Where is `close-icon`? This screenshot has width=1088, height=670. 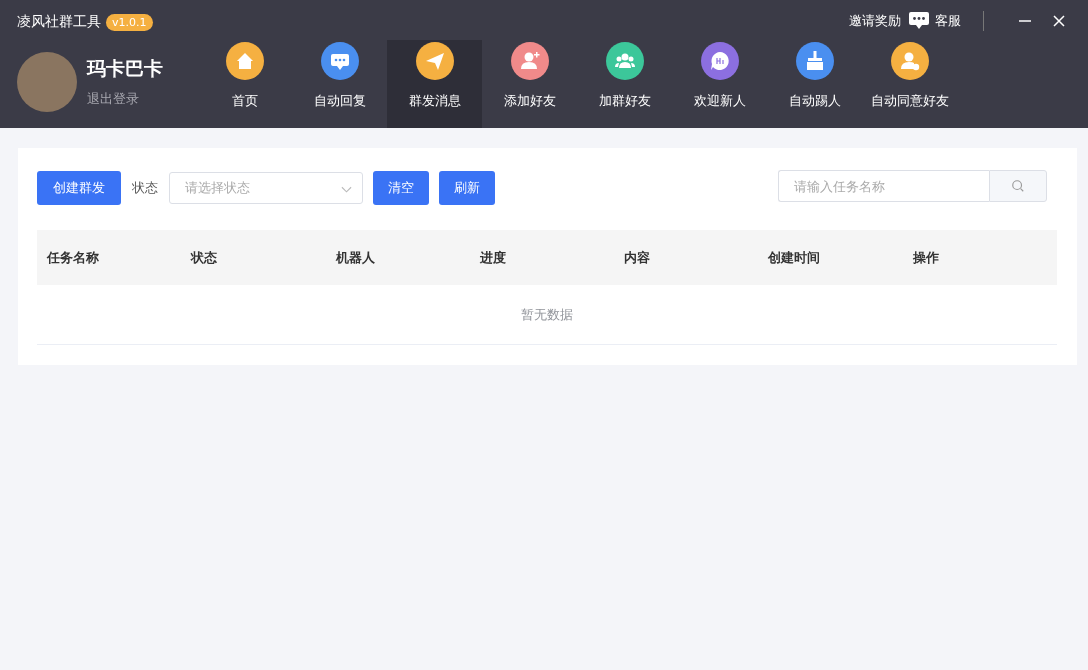 close-icon is located at coordinates (1059, 21).